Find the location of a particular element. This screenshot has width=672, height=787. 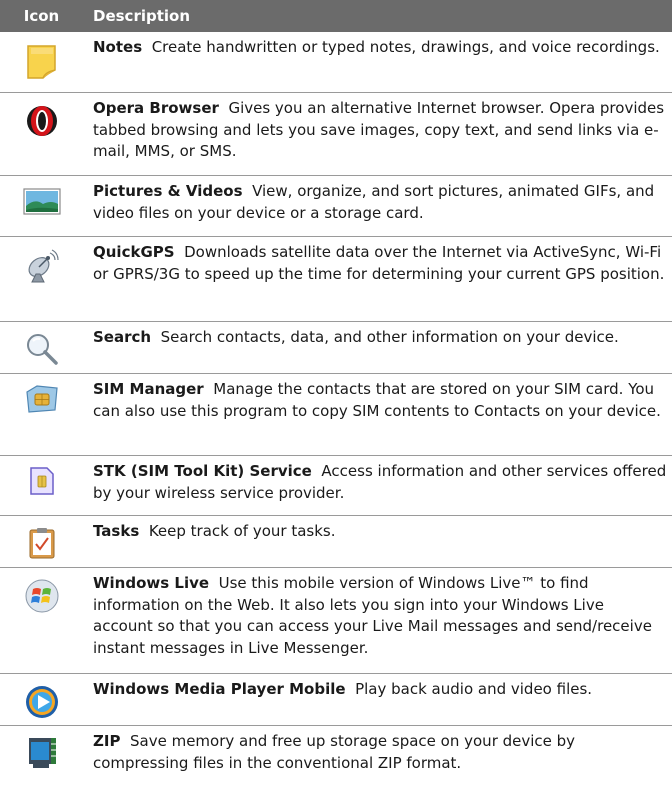

icon-column-header: Icon is located at coordinates (41, 16).